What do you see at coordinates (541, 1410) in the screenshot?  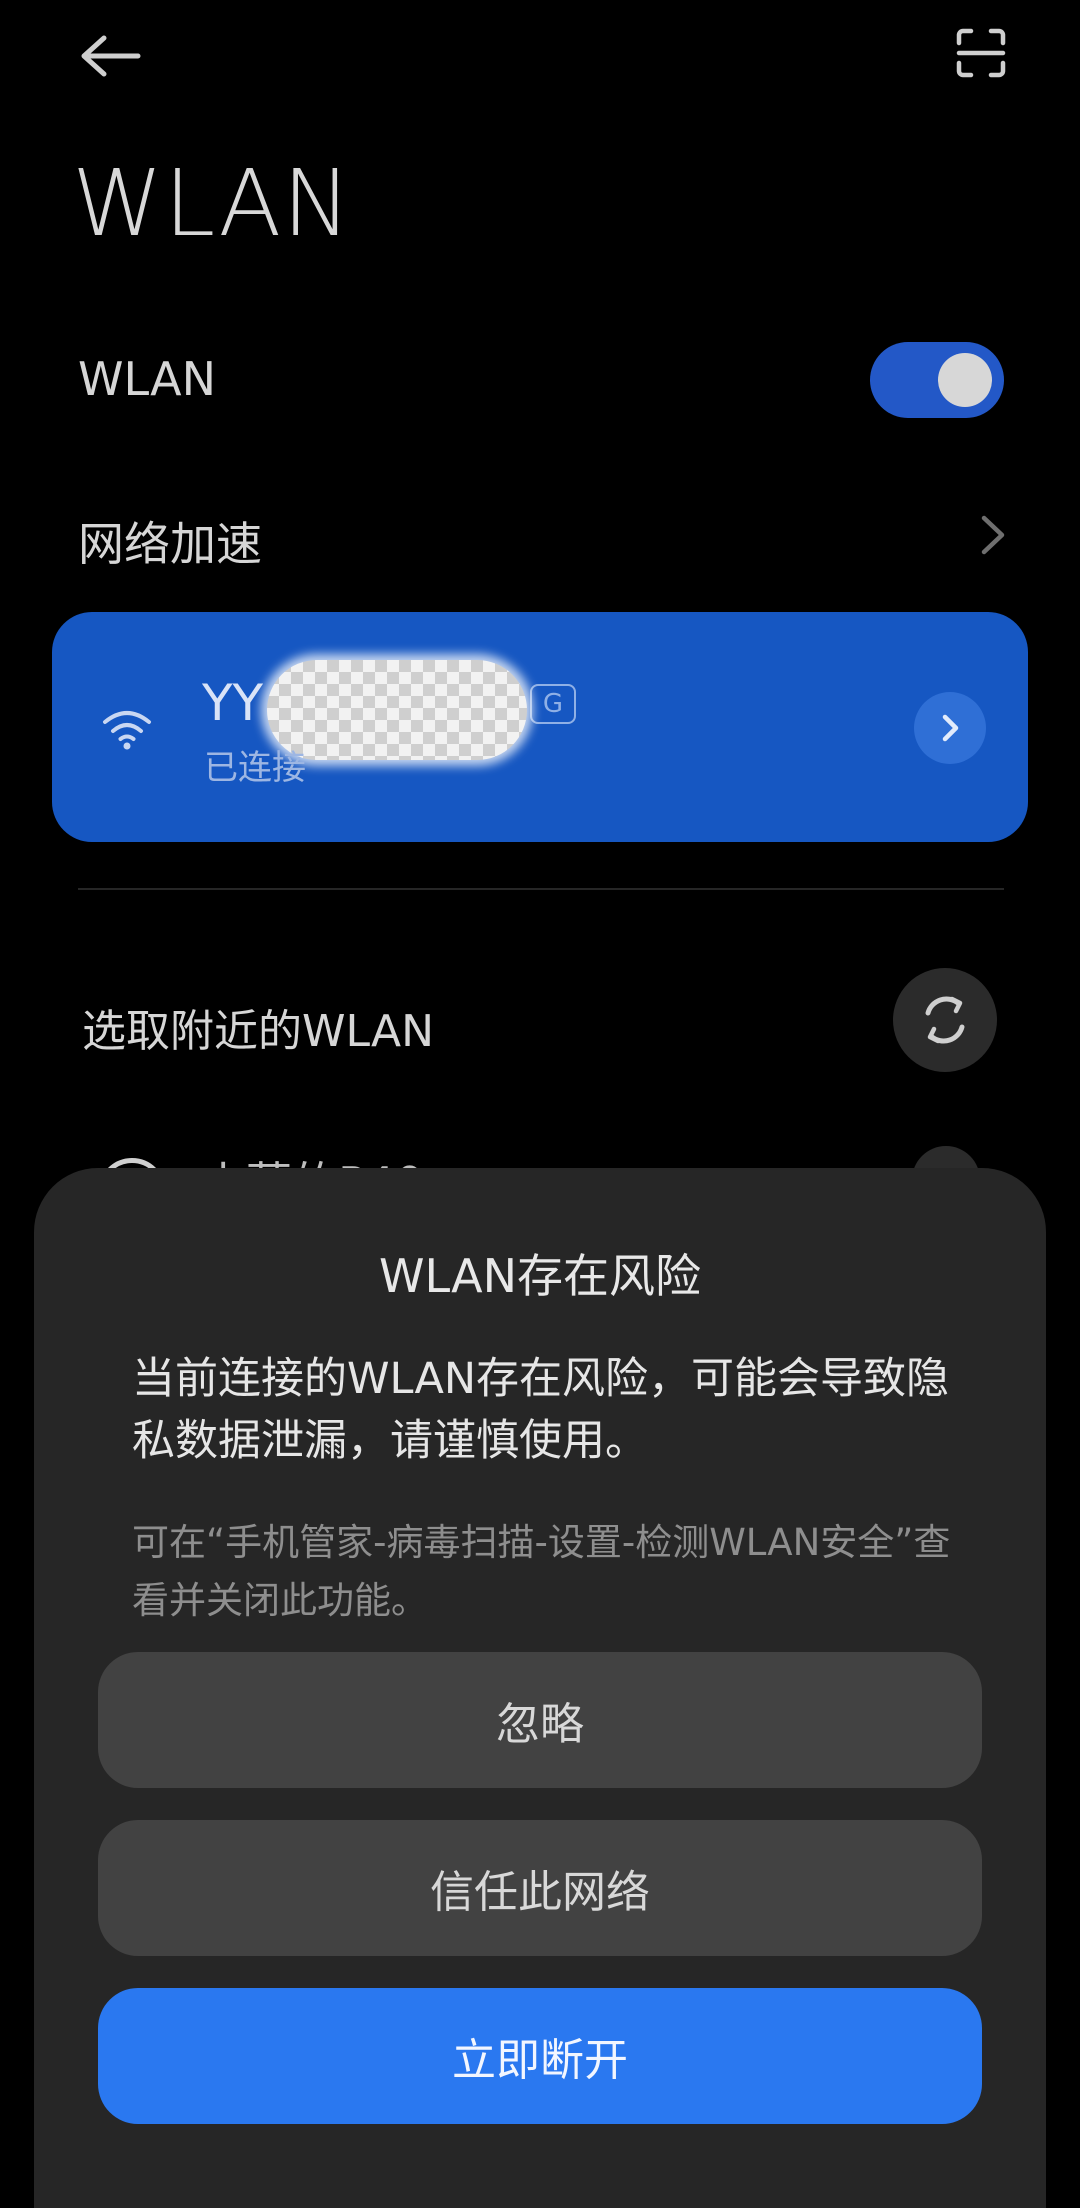 I see `dialog-message: 当前连接的WLAN存在风险，可能会导致隐私数据泄漏，请谨慎使用。` at bounding box center [541, 1410].